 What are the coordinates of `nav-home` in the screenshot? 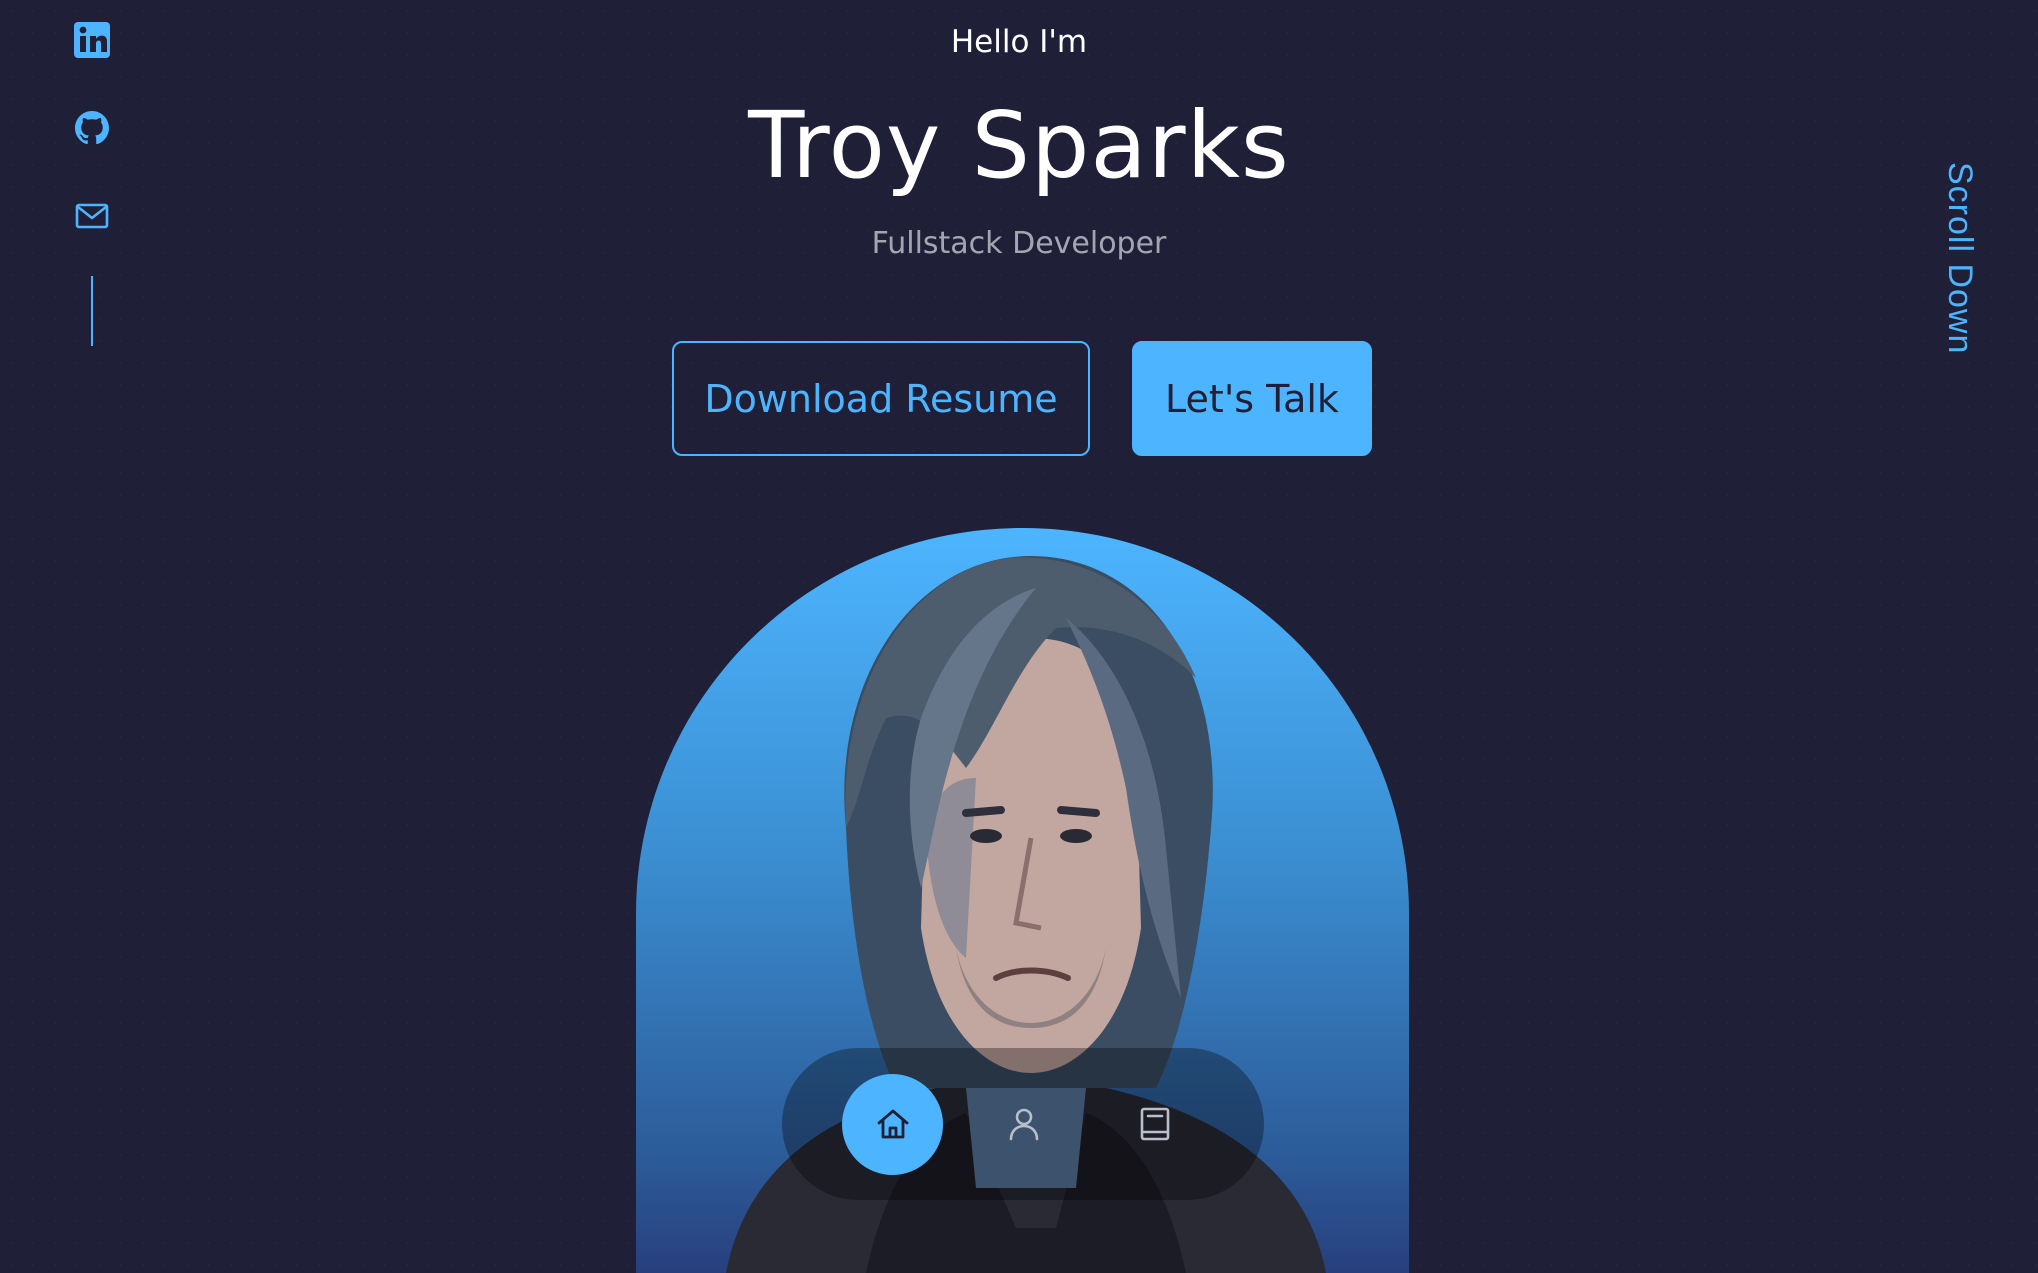 It's located at (892, 1124).